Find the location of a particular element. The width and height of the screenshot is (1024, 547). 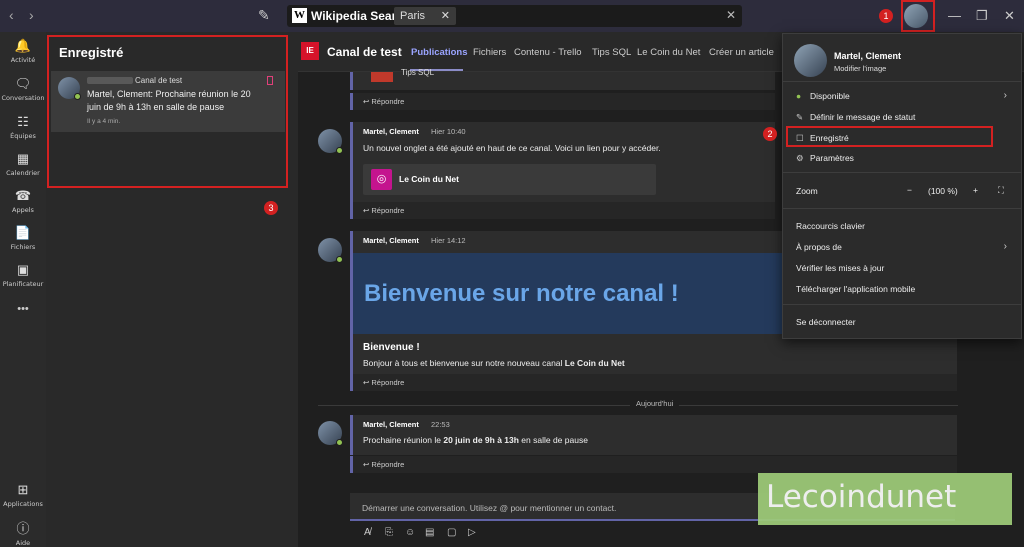

rail-item-applications: ⊞ Applications is located at coordinates (23, 495).